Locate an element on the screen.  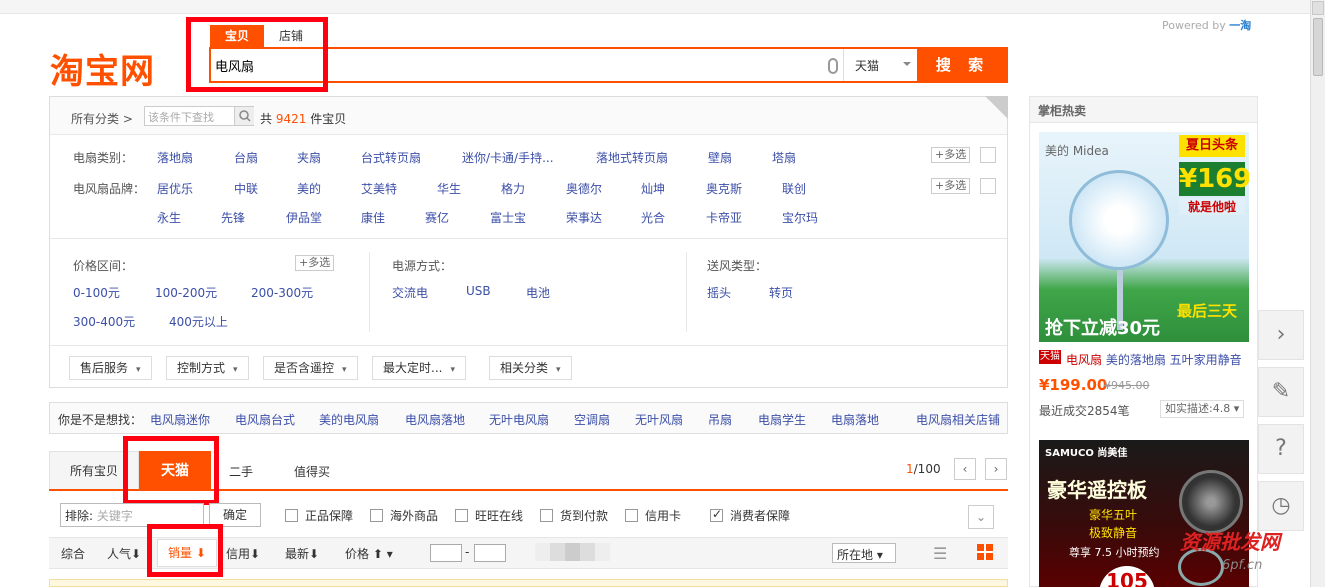
vertical-scrollbar is located at coordinates (1317, 293).